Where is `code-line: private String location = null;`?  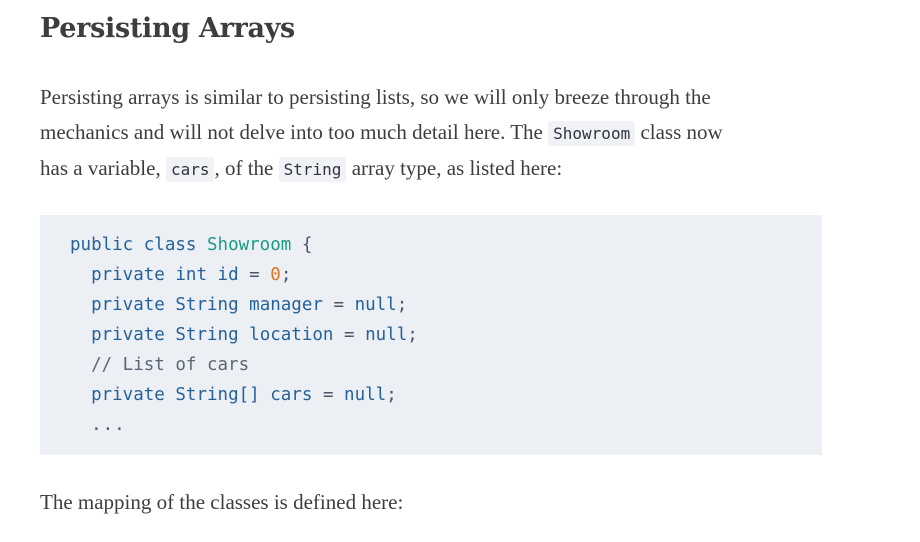 code-line: private String location = null; is located at coordinates (431, 335).